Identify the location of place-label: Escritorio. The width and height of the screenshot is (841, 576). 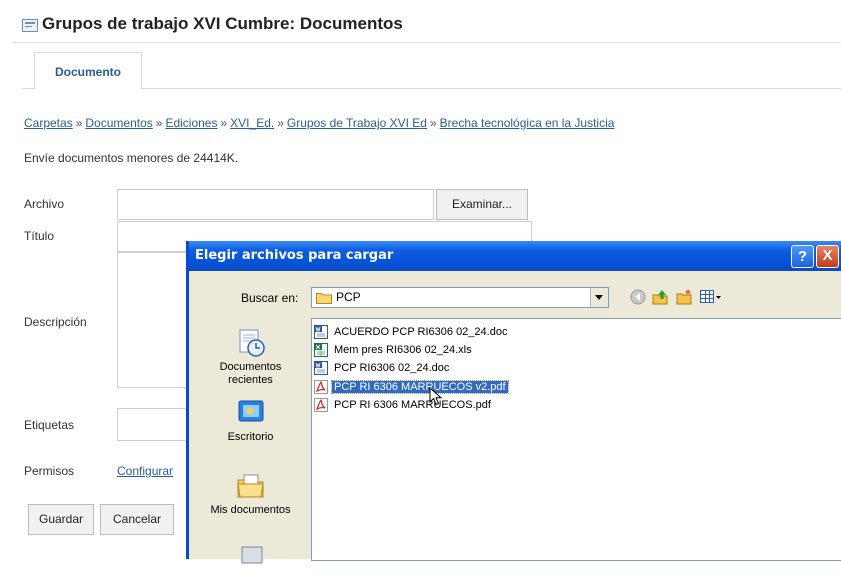
(250, 437).